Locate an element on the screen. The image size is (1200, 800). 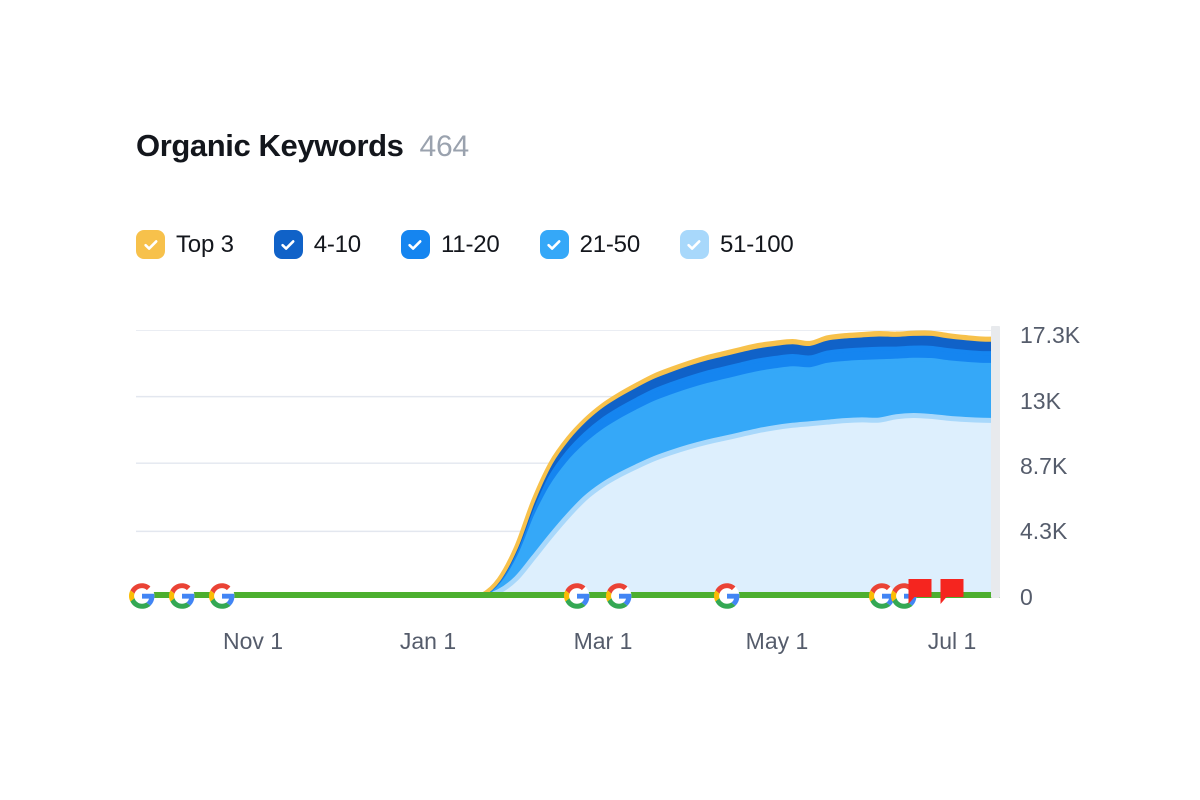
x-axis-tick-label: Nov 1 is located at coordinates (253, 641).